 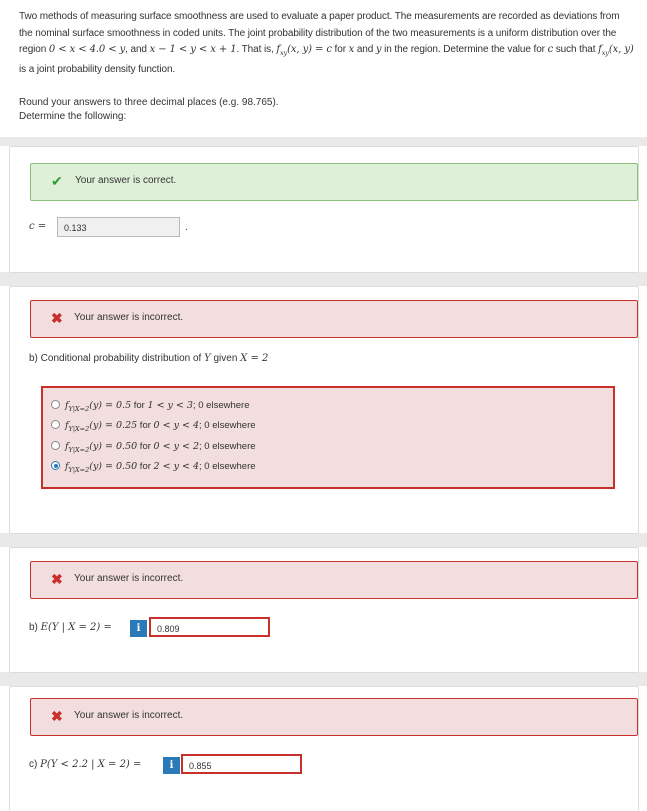 What do you see at coordinates (605, 53) in the screenshot?
I see `fxy-subscript-2: xy` at bounding box center [605, 53].